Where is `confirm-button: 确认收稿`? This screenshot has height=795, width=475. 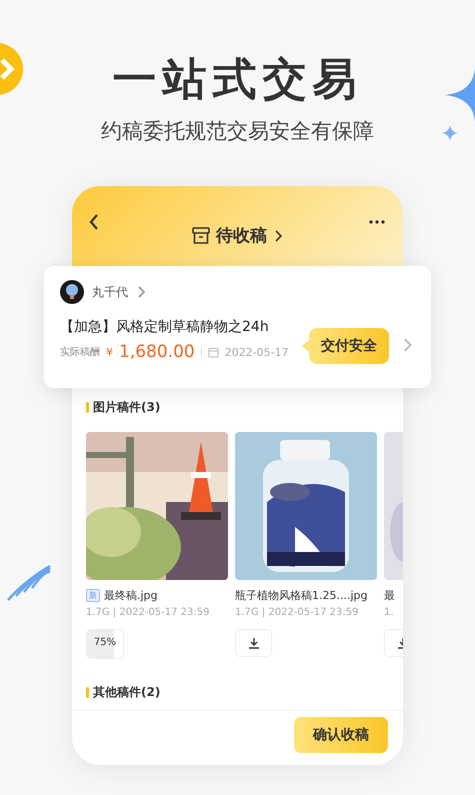
confirm-button: 确认收稿 is located at coordinates (341, 735).